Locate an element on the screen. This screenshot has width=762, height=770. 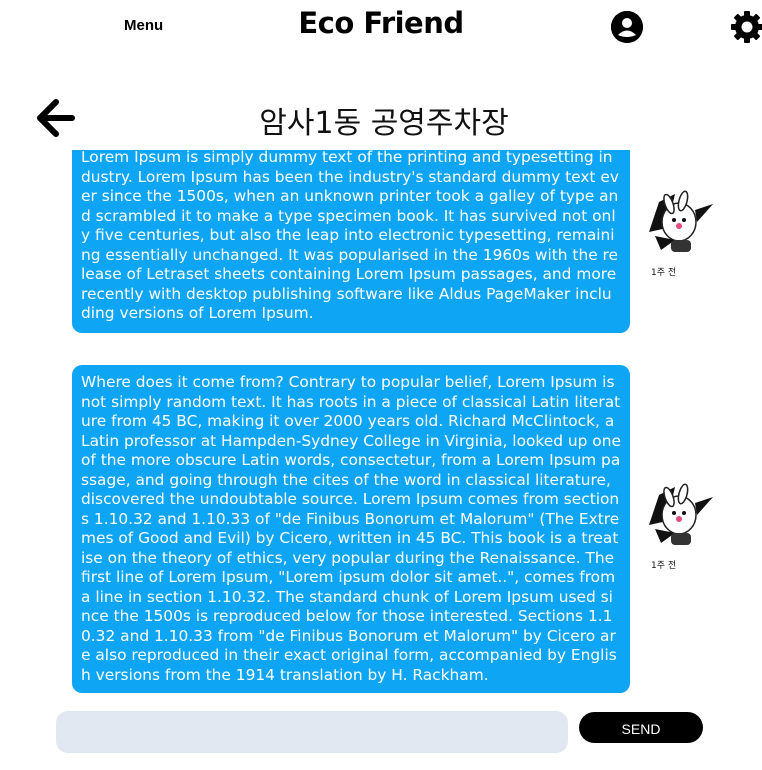
send-button: SEND is located at coordinates (641, 727).